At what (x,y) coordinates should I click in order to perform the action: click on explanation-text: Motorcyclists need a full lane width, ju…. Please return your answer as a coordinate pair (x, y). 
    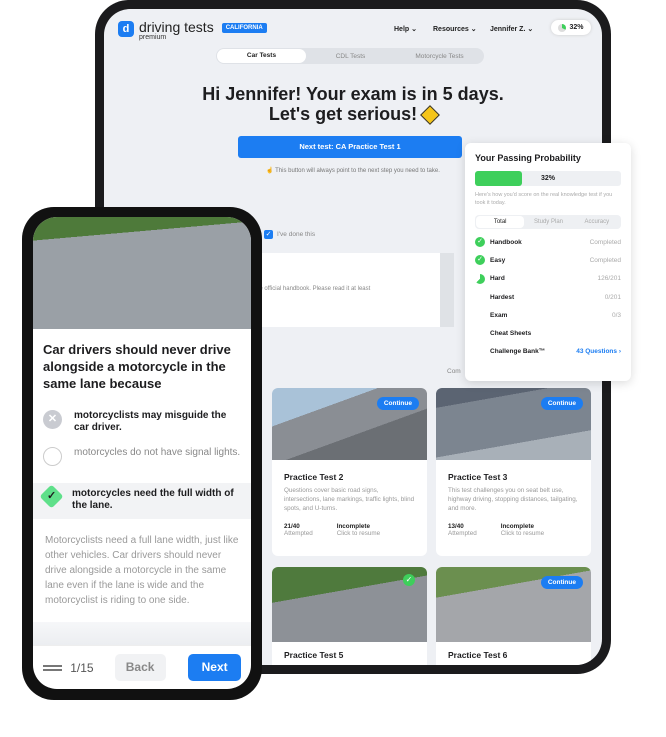
    Looking at the image, I should click on (142, 570).